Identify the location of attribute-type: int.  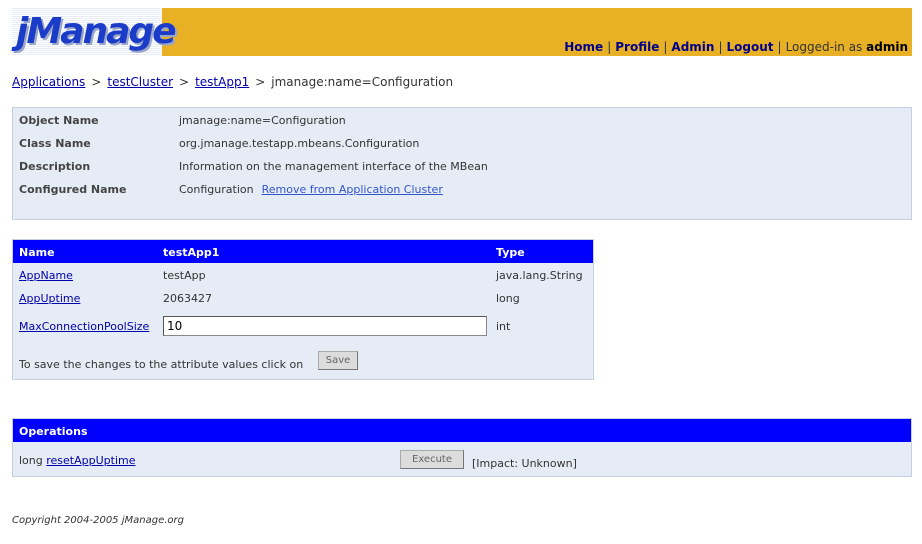
(503, 326).